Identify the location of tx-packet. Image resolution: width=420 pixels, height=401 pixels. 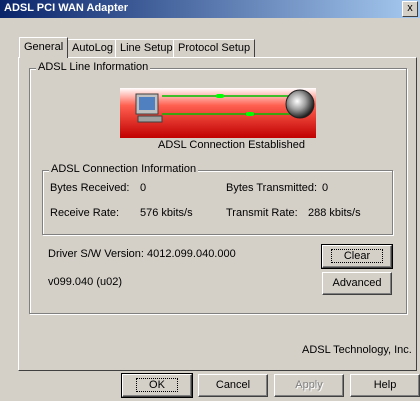
(220, 96).